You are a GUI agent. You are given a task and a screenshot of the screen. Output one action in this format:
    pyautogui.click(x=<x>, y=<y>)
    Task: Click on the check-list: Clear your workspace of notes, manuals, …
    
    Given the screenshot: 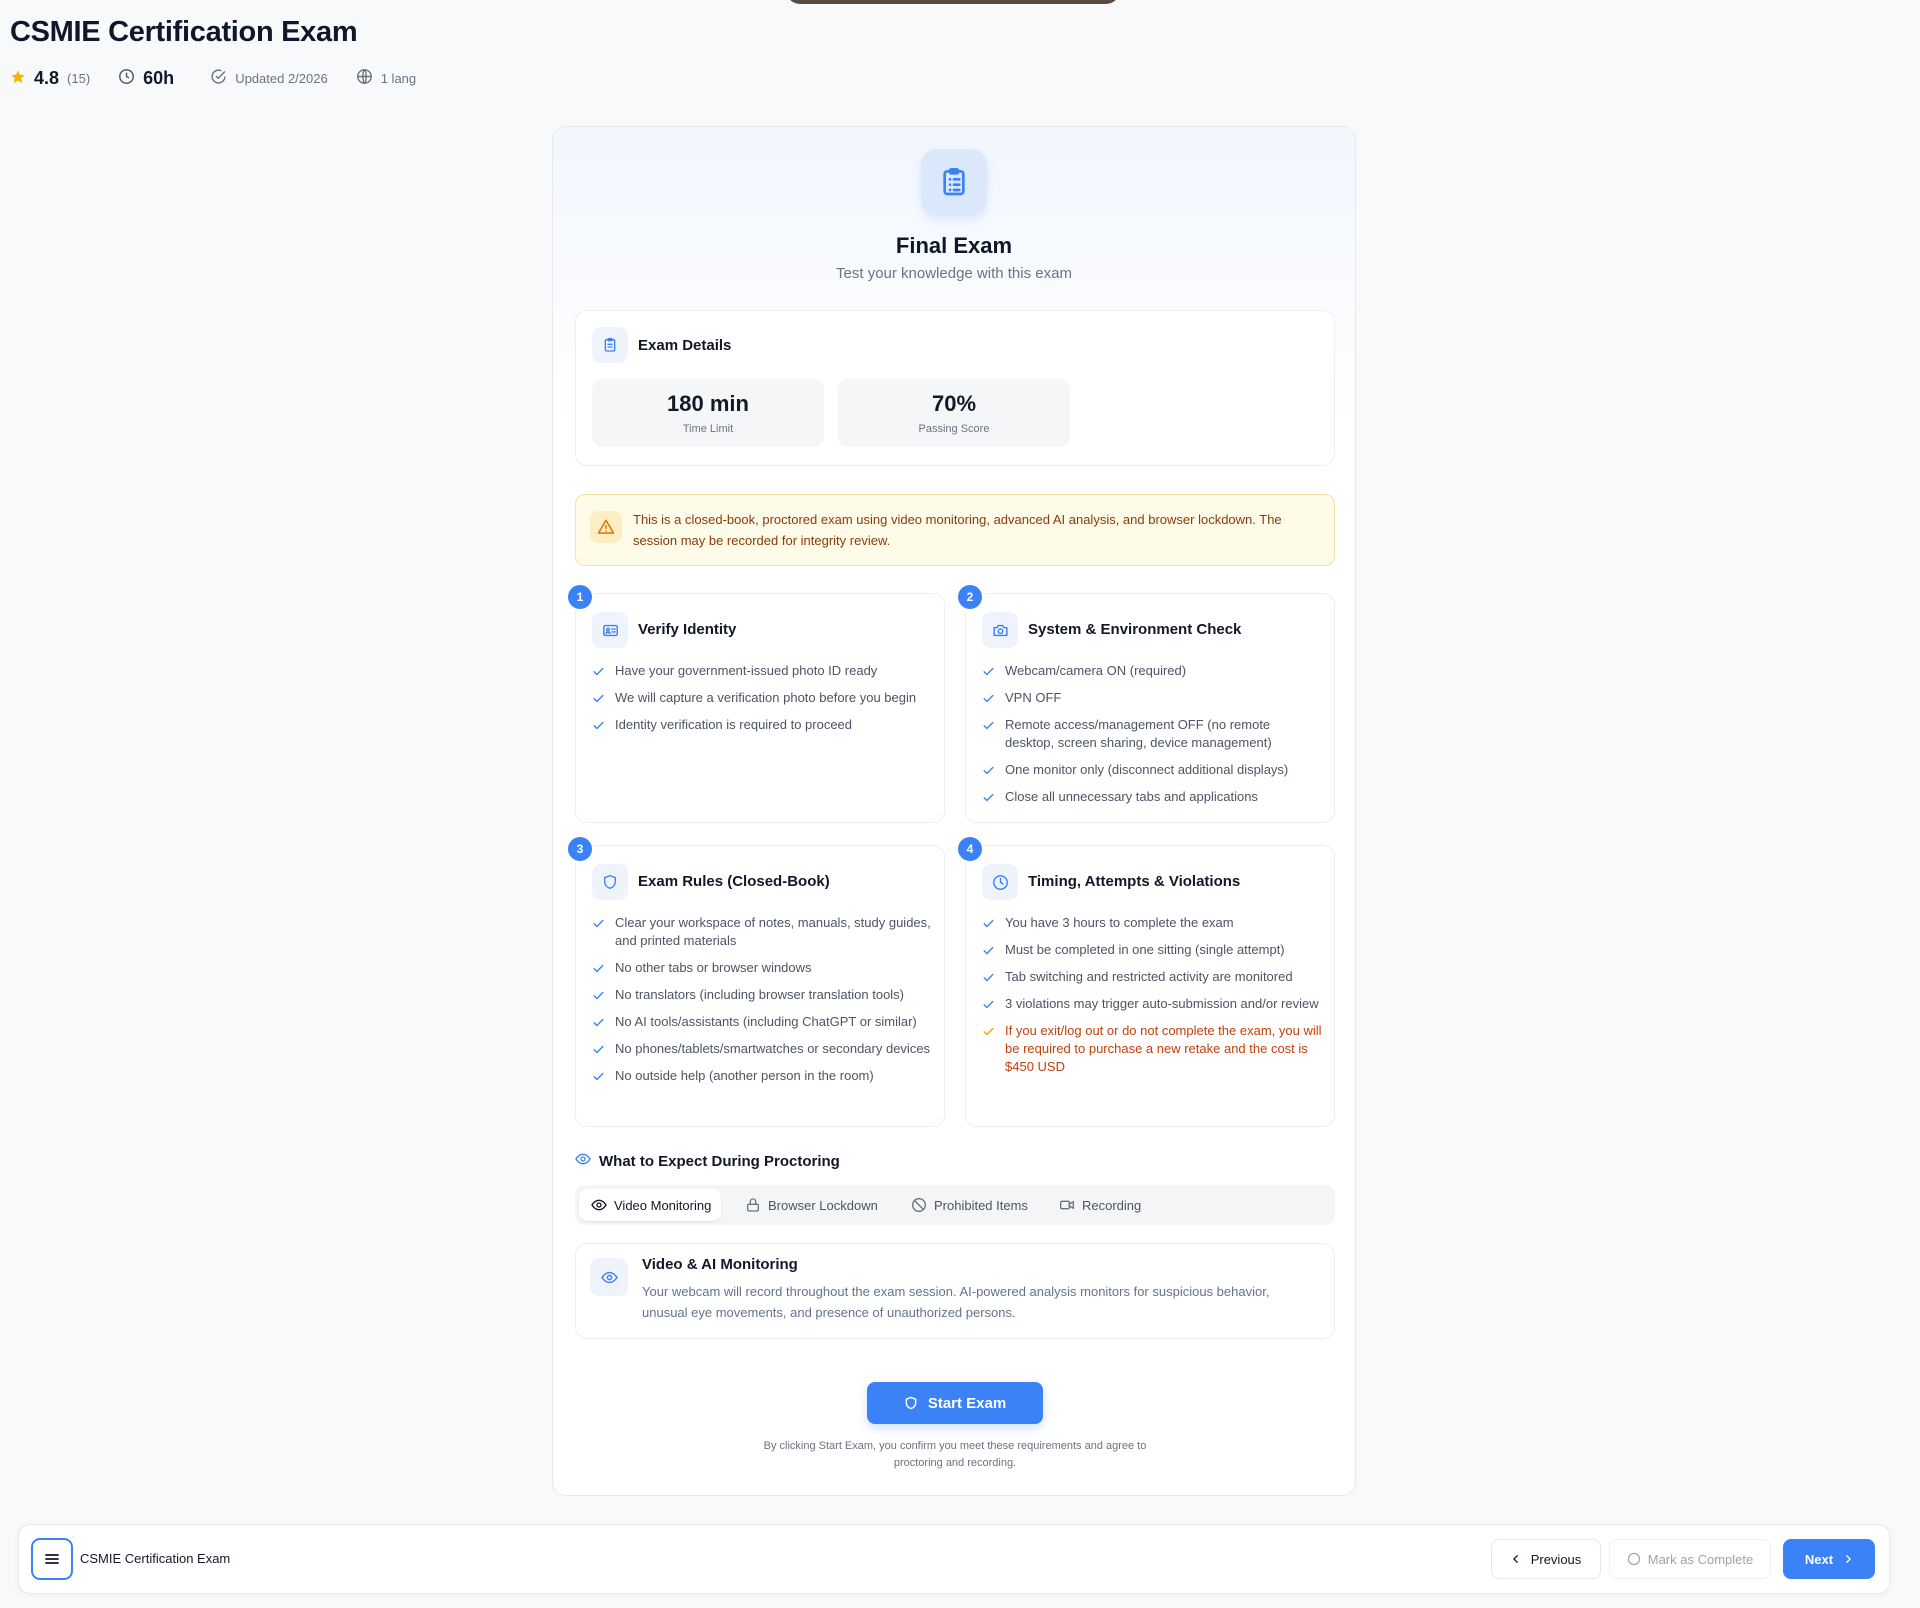 What is the action you would take?
    pyautogui.click(x=762, y=1004)
    